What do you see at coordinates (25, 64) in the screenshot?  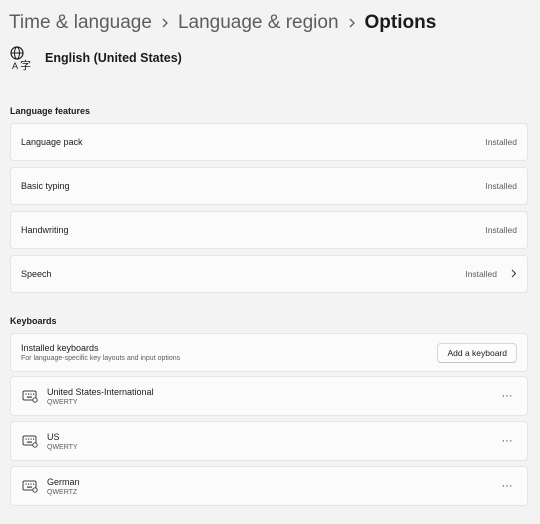 I see `svg-text: 字` at bounding box center [25, 64].